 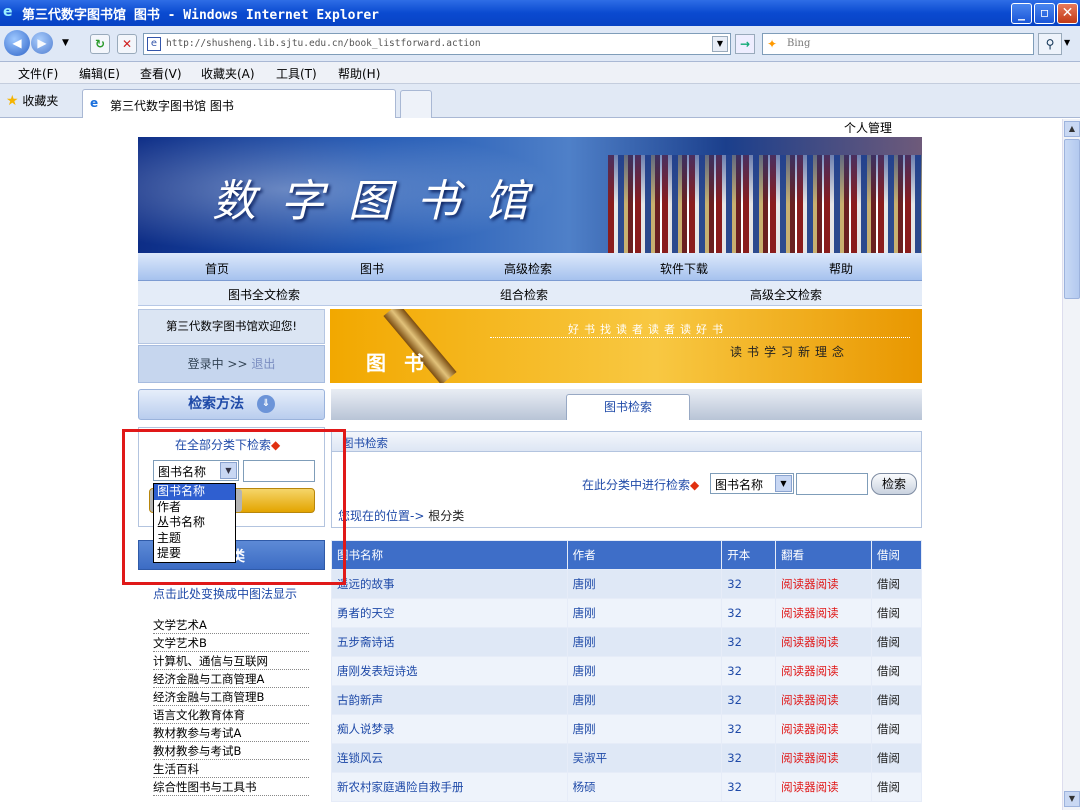 What do you see at coordinates (161, 73) in the screenshot?
I see `menu-view: 查看(V)` at bounding box center [161, 73].